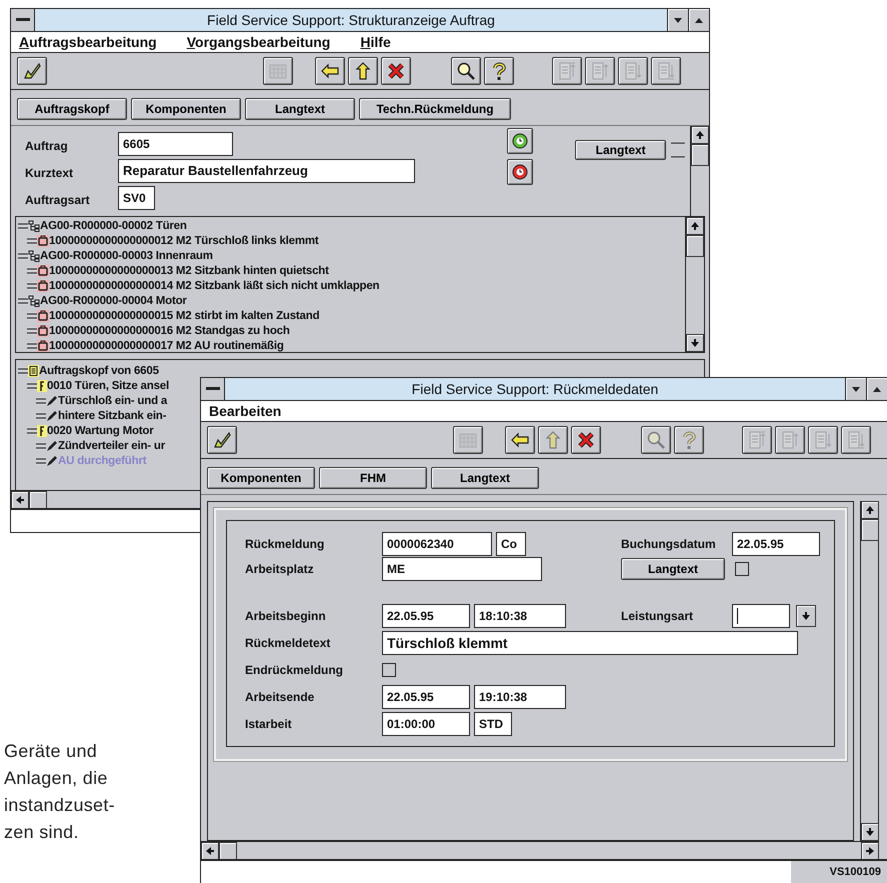  I want to click on down-triangle-icon, so click(678, 20).